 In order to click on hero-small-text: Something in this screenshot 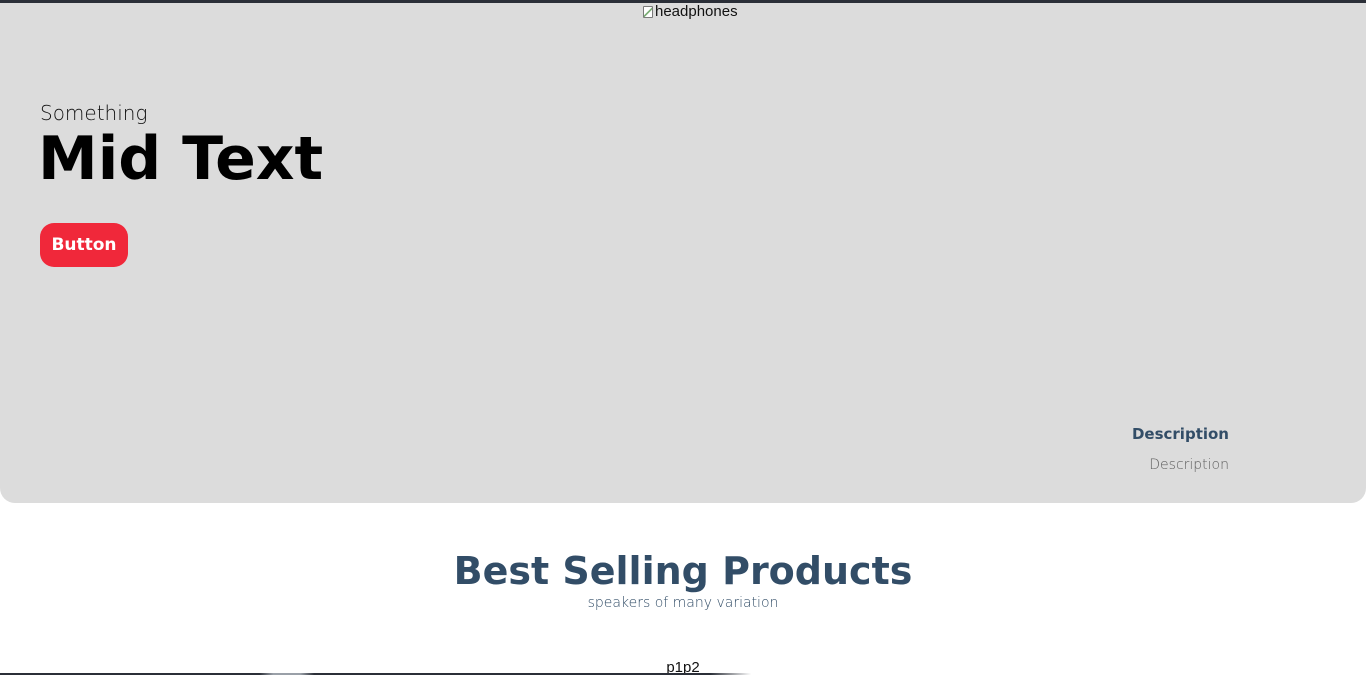, I will do `click(94, 113)`.